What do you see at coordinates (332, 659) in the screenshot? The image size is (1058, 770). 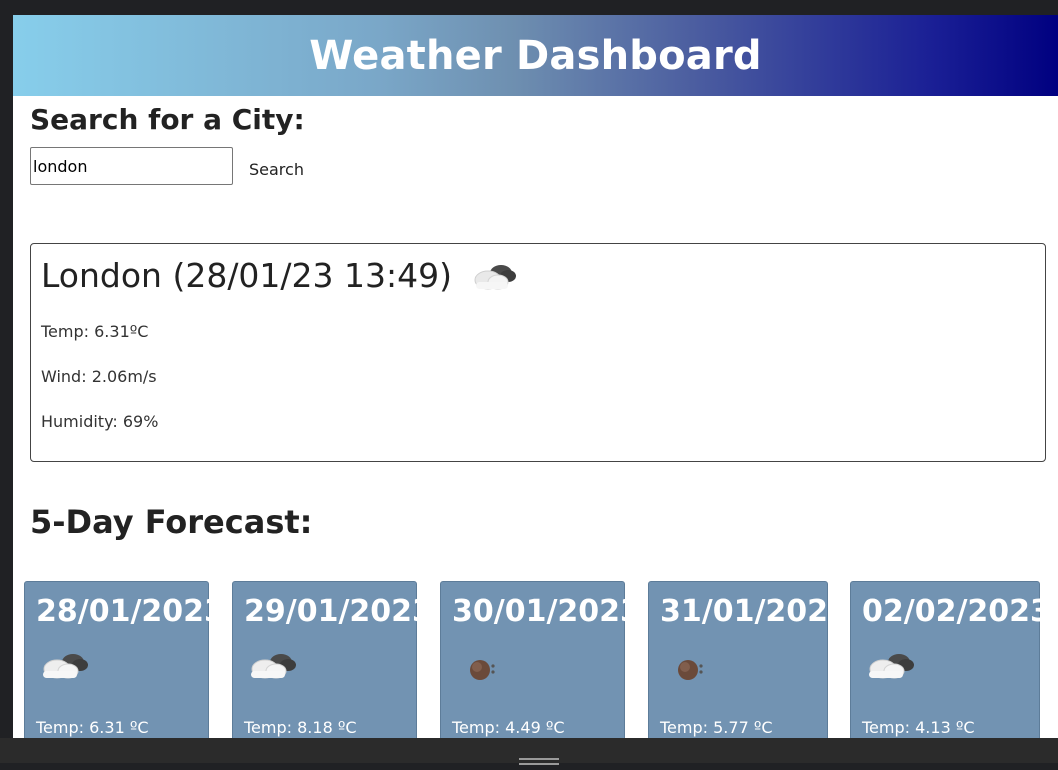 I see `forecast-card: 29/01/2023 Temp: 8.18 ºC` at bounding box center [332, 659].